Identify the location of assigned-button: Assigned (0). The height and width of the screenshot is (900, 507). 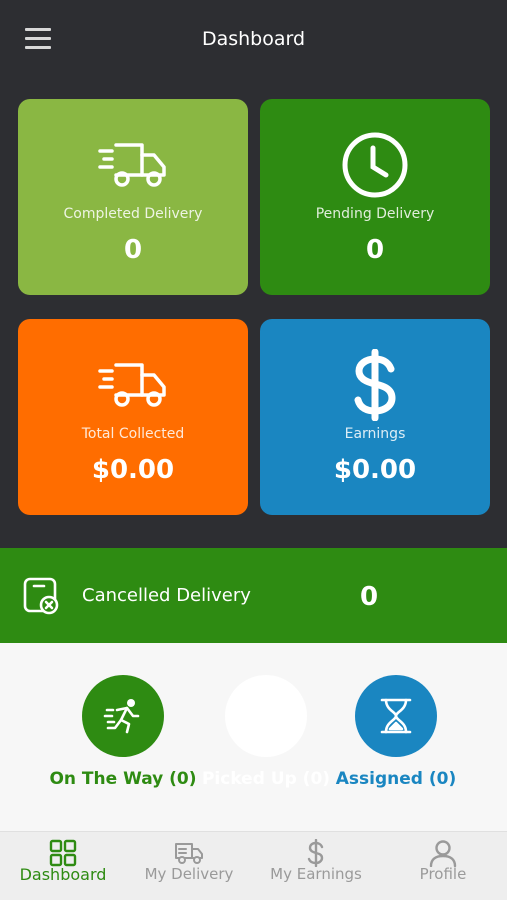
(396, 732).